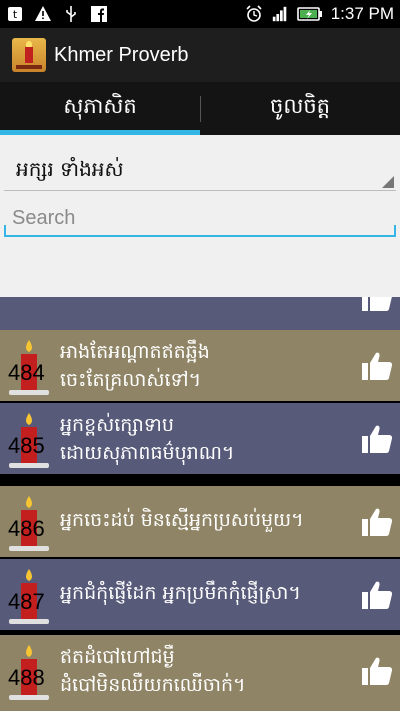  What do you see at coordinates (200, 14) in the screenshot?
I see `status-bar: t 1:37 PM` at bounding box center [200, 14].